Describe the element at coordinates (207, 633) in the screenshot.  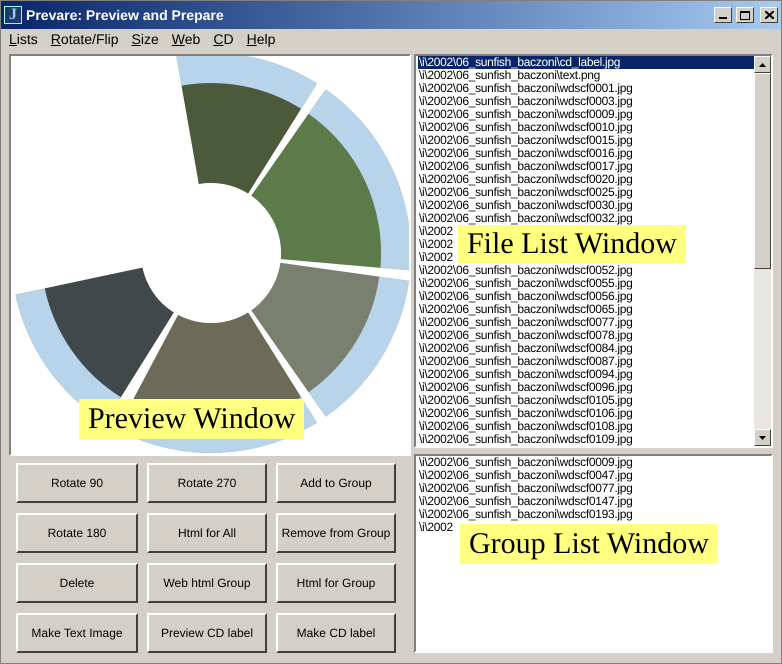
I see `action-button: Preview CD label` at that location.